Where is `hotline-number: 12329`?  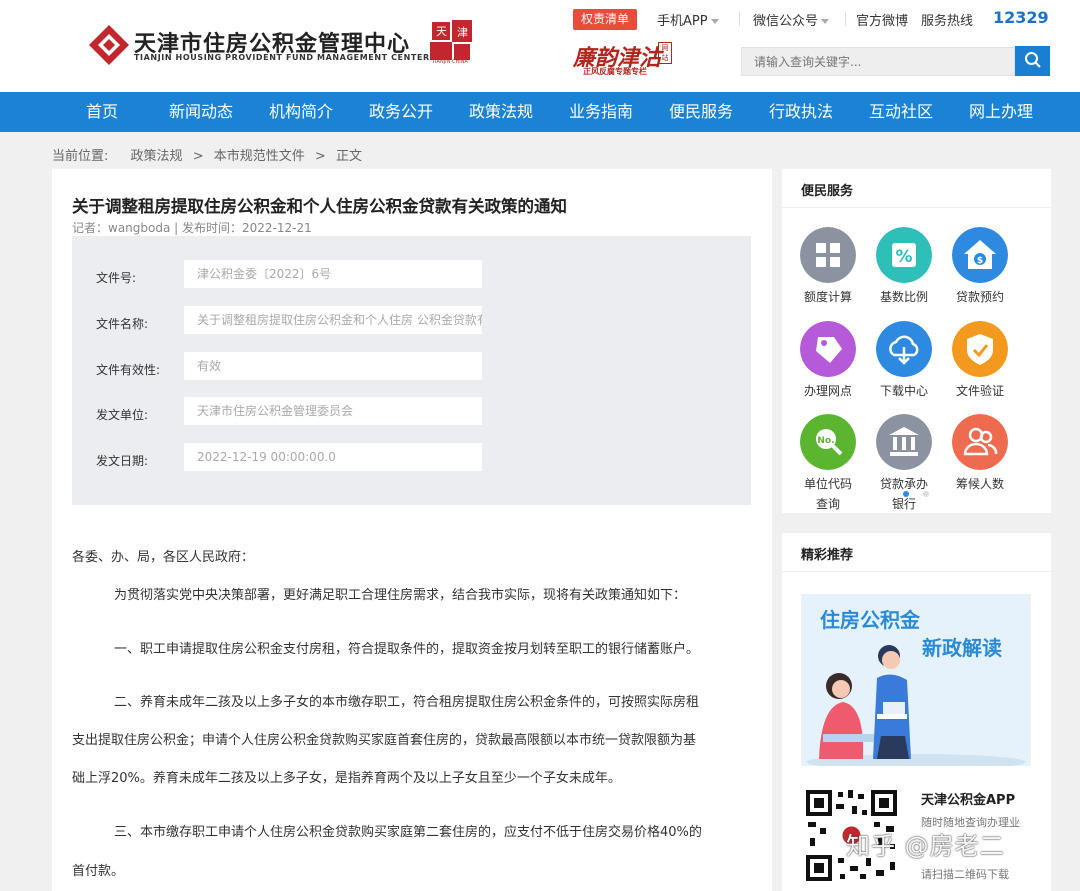 hotline-number: 12329 is located at coordinates (1021, 17).